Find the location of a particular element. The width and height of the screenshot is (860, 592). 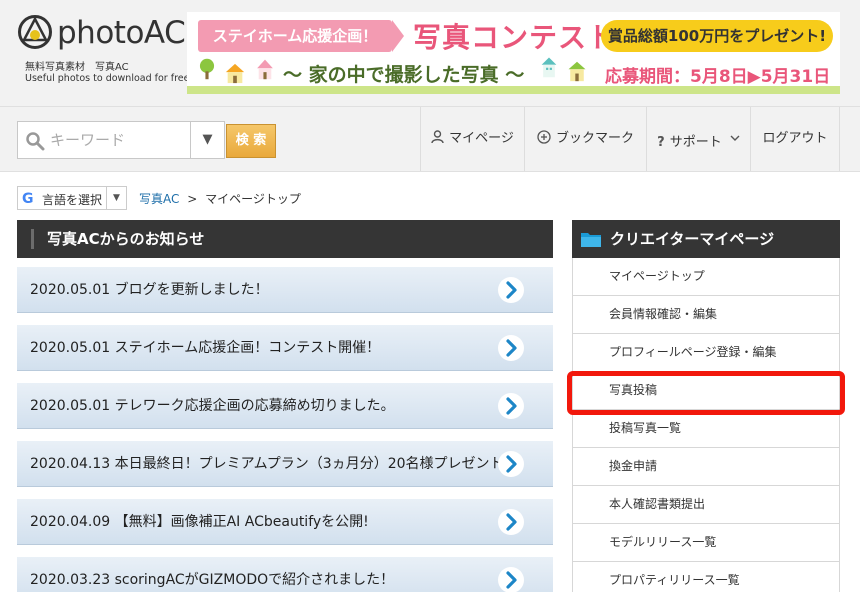

news-item-text: 2020.05.01 ブログを更新しました！ is located at coordinates (149, 290).